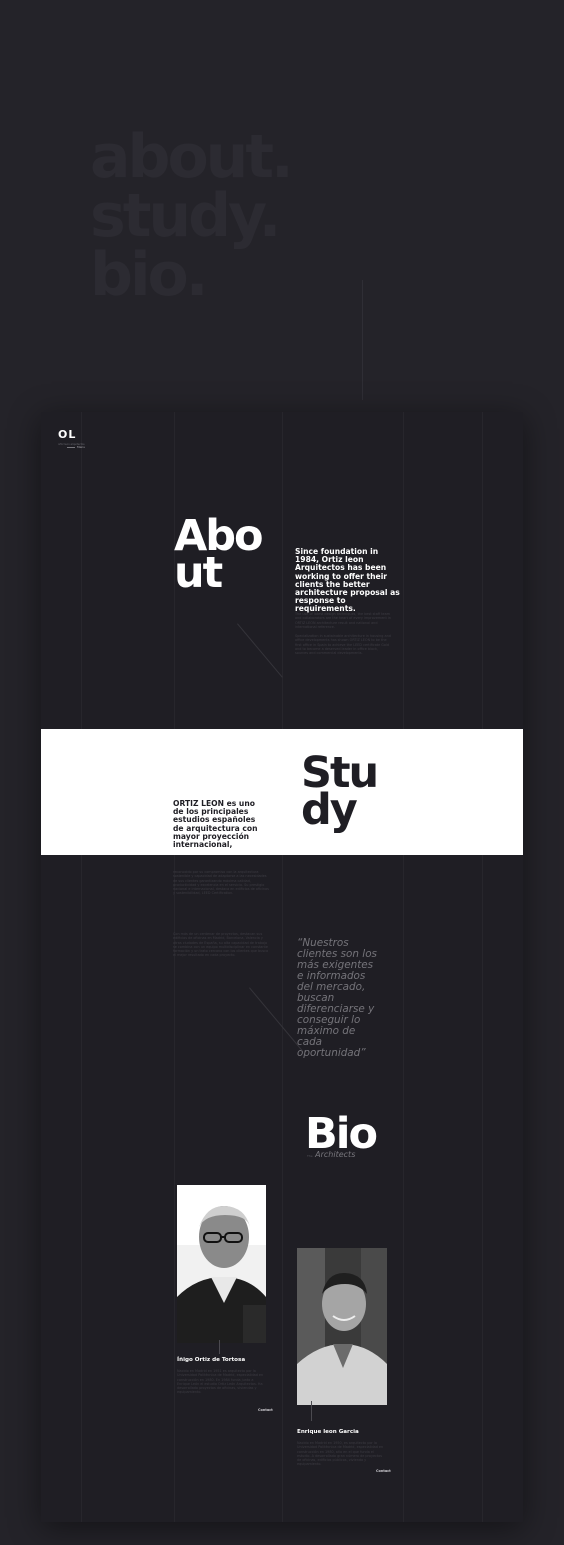  I want to click on contact-link-1: Contact, so click(265, 1410).